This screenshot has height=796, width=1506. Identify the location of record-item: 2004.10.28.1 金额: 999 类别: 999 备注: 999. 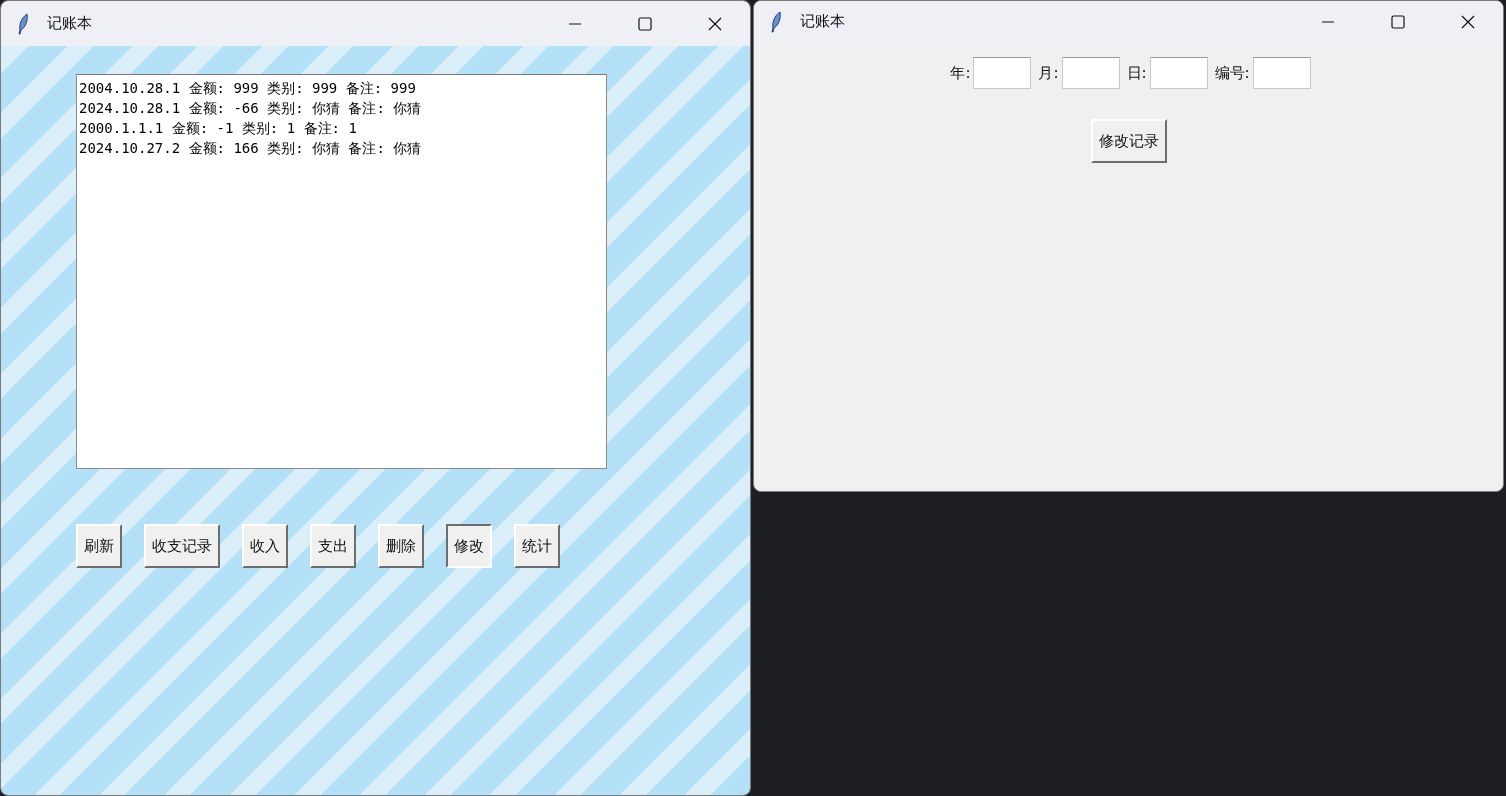
(341, 88).